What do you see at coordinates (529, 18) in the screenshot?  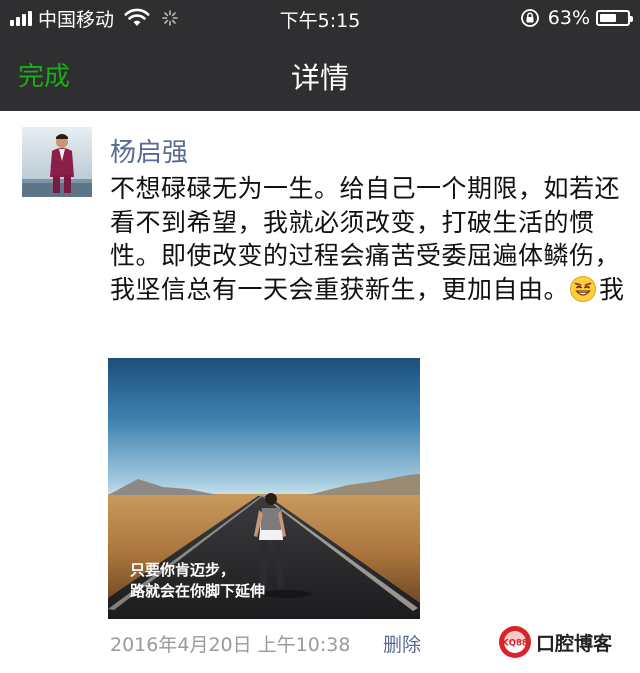 I see `orientation-lock-icon` at bounding box center [529, 18].